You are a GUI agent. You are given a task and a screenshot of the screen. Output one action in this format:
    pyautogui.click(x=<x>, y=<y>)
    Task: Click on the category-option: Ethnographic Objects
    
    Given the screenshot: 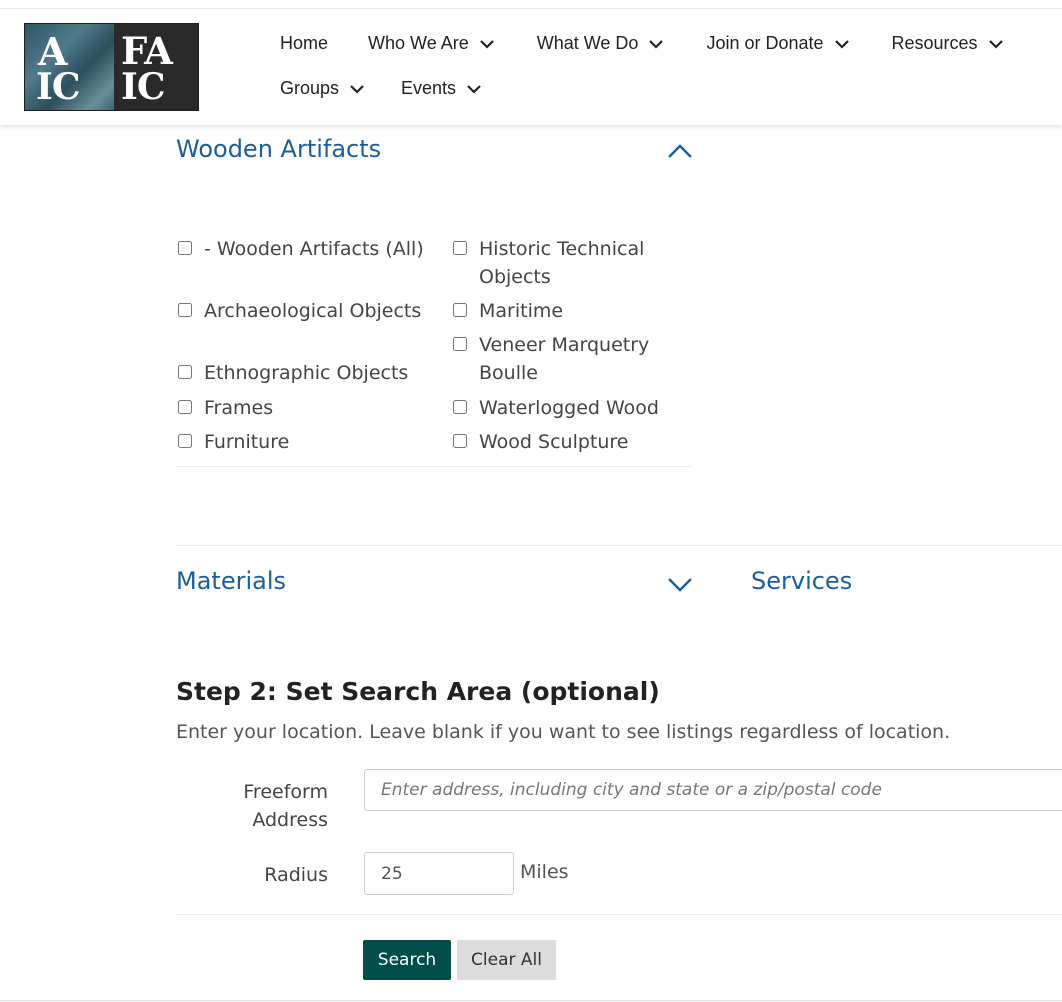 What is the action you would take?
    pyautogui.click(x=300, y=373)
    